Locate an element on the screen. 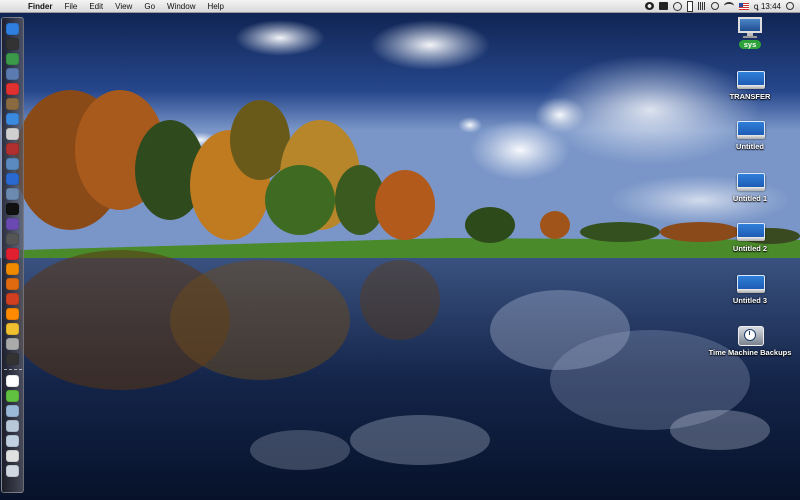 The height and width of the screenshot is (500, 800). dashboard-icon is located at coordinates (12, 43).